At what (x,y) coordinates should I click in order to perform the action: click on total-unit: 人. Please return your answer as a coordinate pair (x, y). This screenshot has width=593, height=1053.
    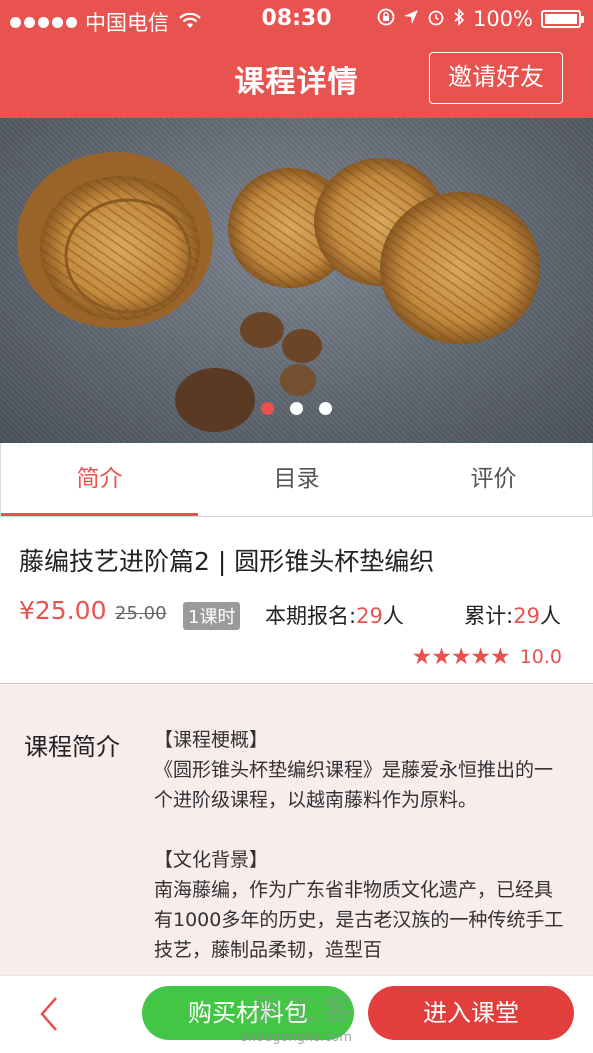
    Looking at the image, I should click on (550, 616).